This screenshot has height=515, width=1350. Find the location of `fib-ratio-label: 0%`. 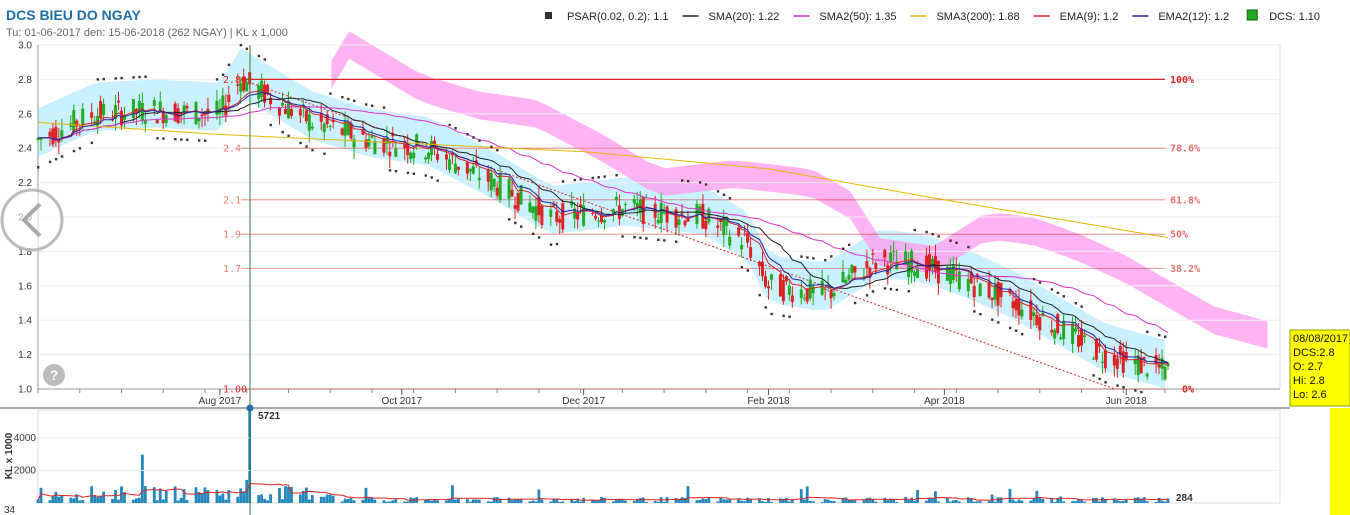

fib-ratio-label: 0% is located at coordinates (1188, 390).